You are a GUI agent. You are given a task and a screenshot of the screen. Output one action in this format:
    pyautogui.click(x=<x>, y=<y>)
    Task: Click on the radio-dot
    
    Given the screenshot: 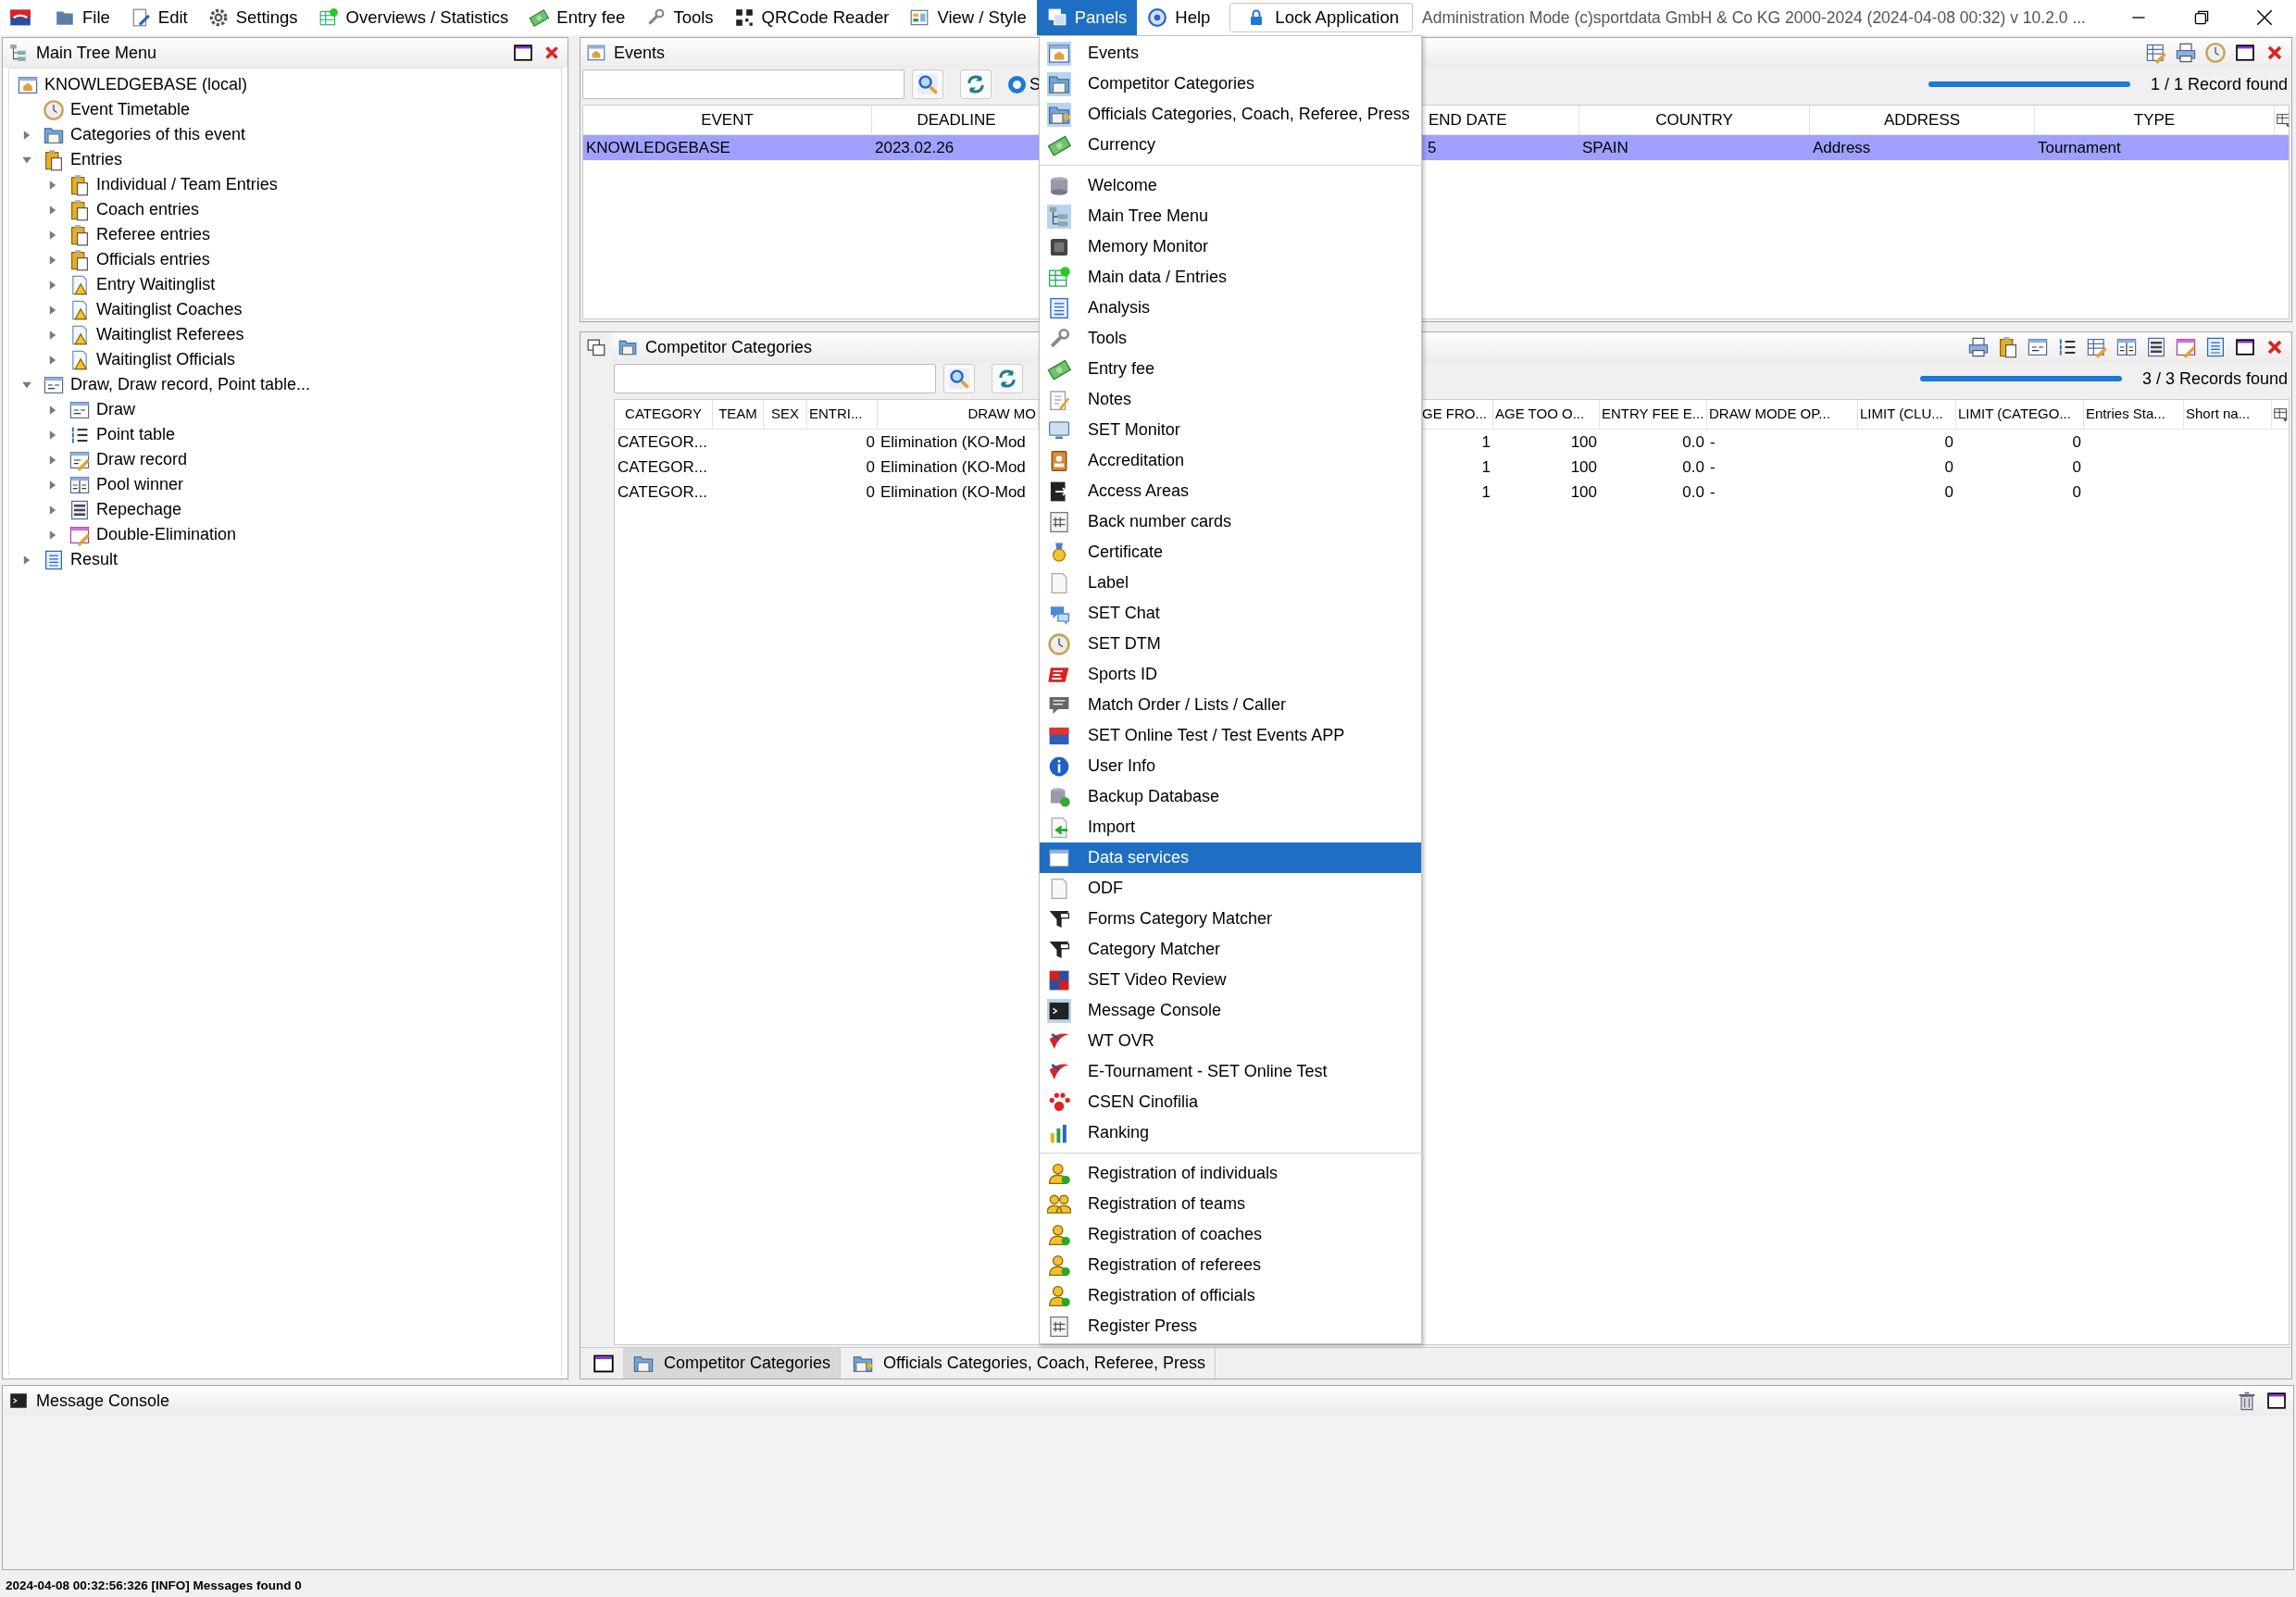 What is the action you would take?
    pyautogui.click(x=1017, y=85)
    